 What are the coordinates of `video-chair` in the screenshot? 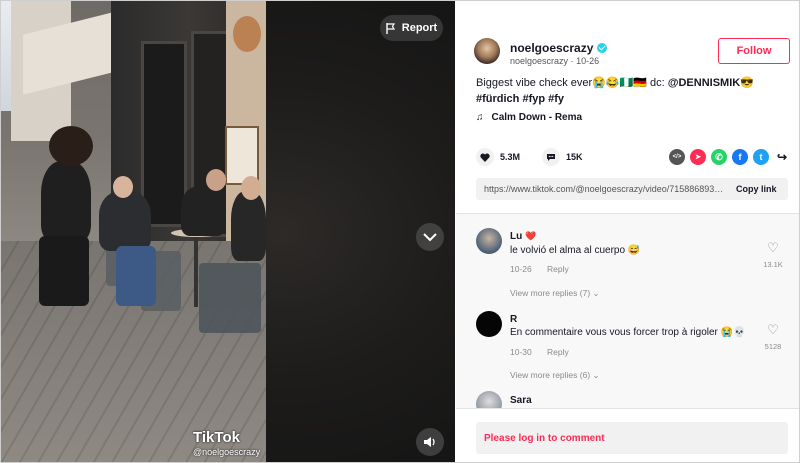 It's located at (230, 298).